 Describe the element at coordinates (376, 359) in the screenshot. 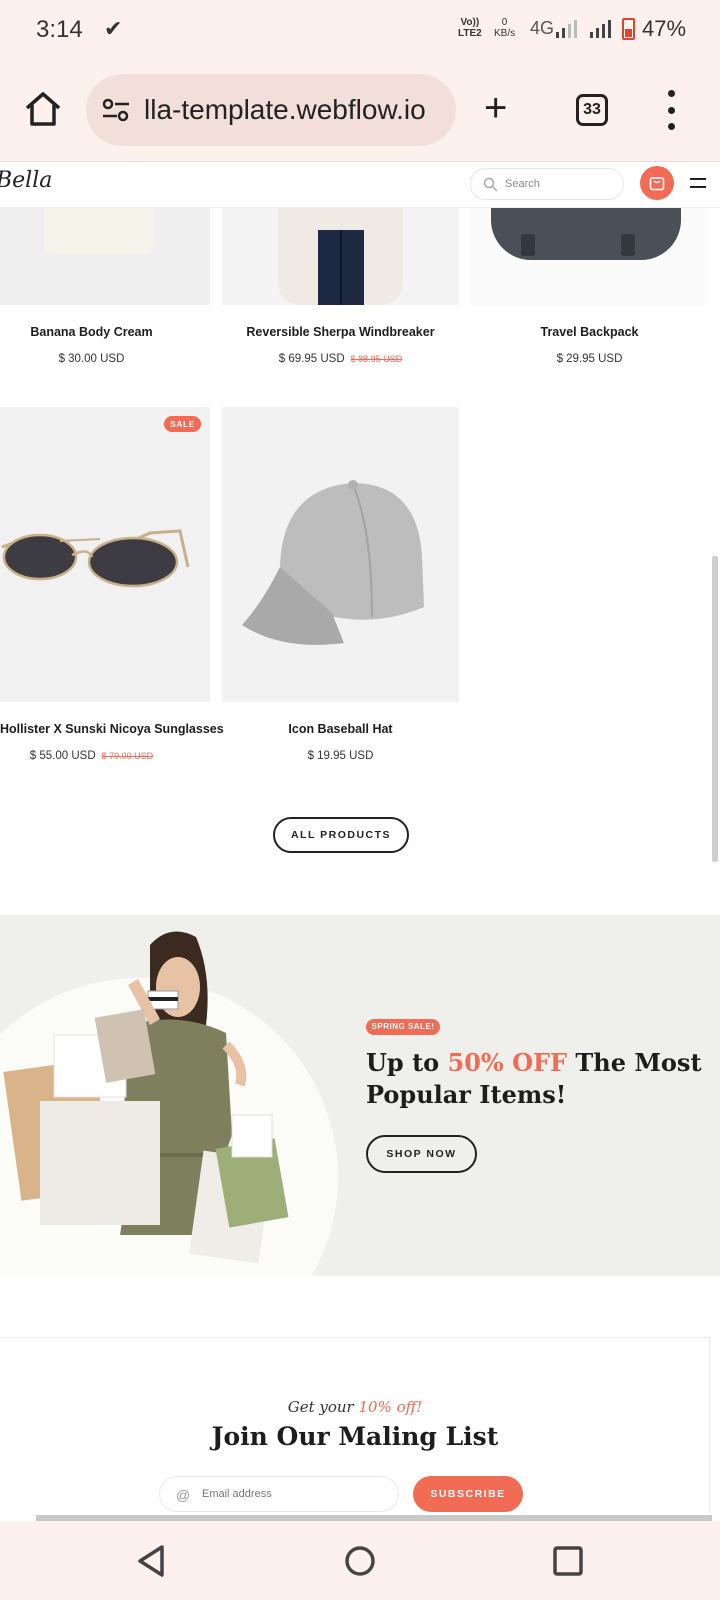

I see `product-old-price: $ 88.95 USD` at that location.